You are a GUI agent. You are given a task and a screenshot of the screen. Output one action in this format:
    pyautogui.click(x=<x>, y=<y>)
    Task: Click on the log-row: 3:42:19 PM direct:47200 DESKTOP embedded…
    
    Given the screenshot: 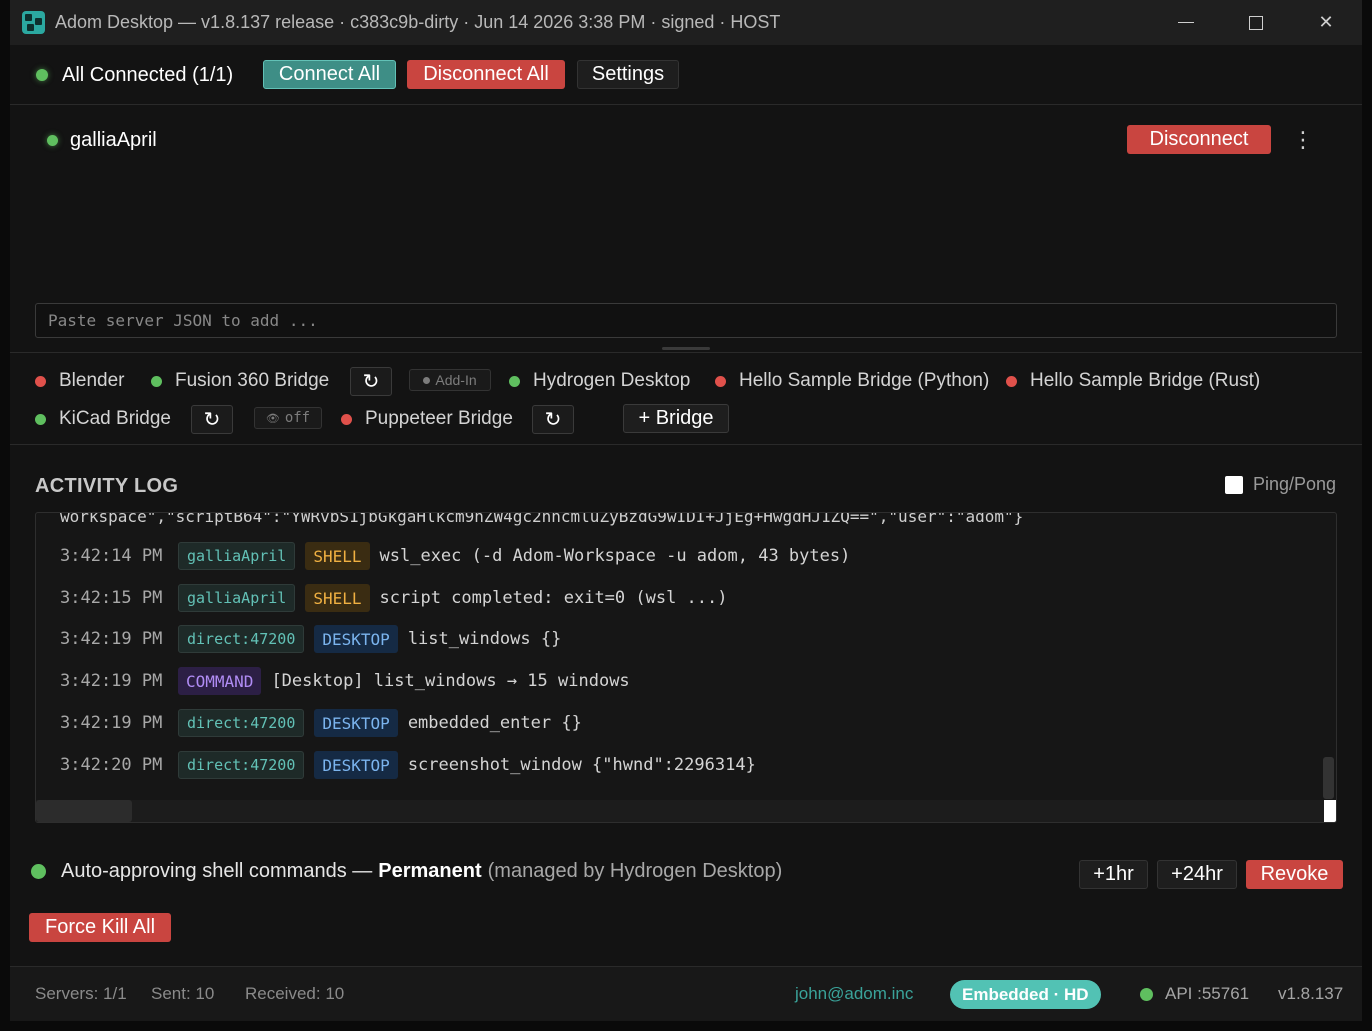 What is the action you would take?
    pyautogui.click(x=321, y=723)
    